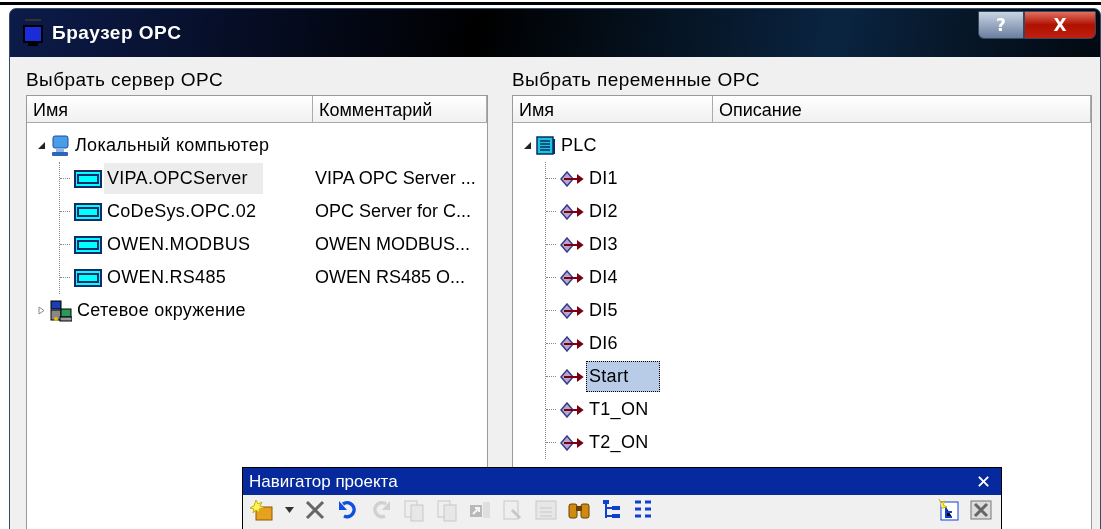 The width and height of the screenshot is (1101, 529). I want to click on close-all-button, so click(981, 510).